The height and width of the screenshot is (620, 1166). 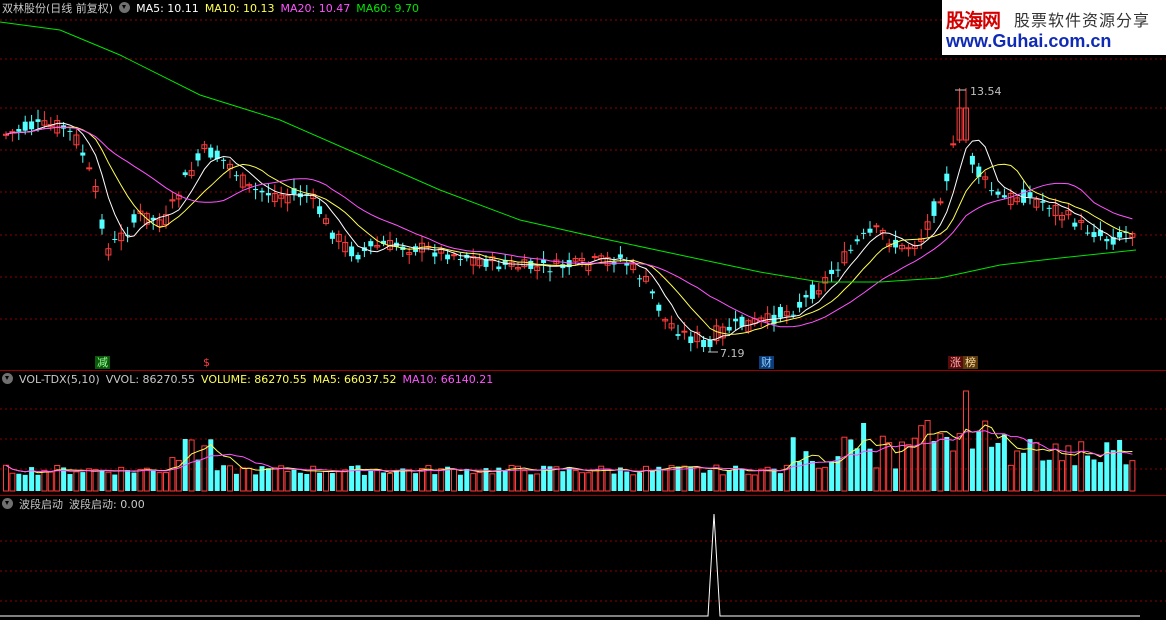 What do you see at coordinates (41, 504) in the screenshot?
I see `indicator-name: 波段启动` at bounding box center [41, 504].